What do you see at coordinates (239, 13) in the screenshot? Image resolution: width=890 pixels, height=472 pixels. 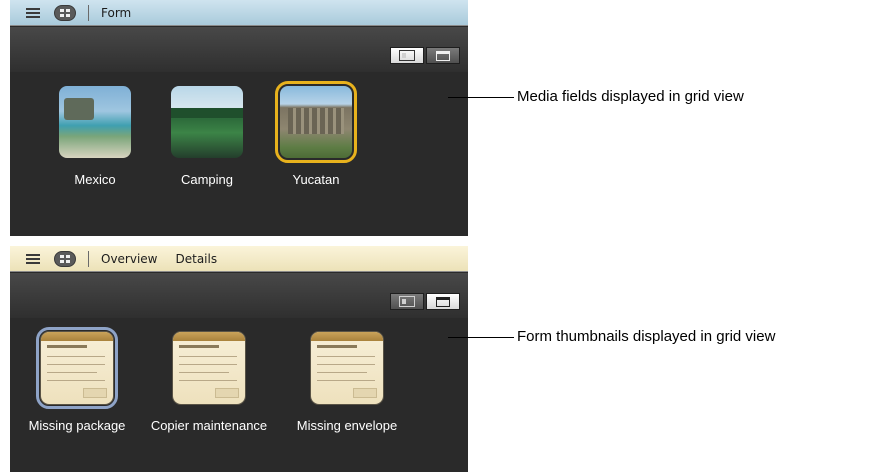 I see `tab-bar: Form` at bounding box center [239, 13].